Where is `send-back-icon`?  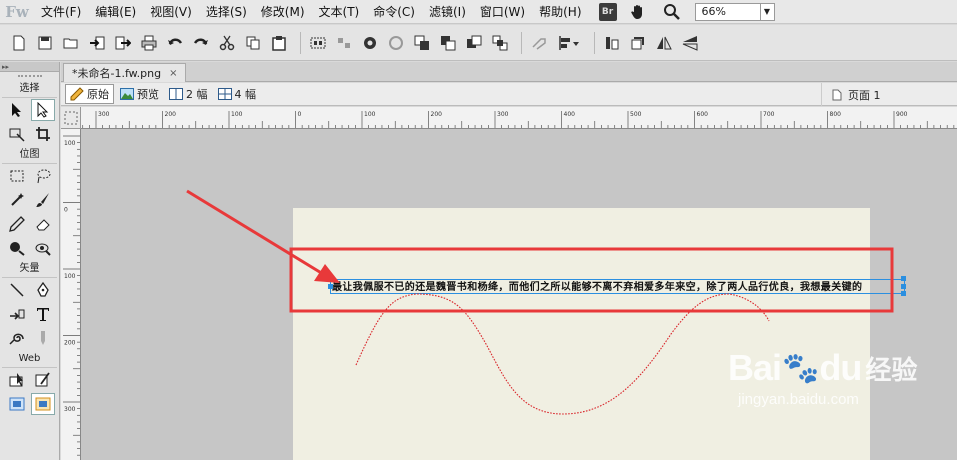
send-back-icon is located at coordinates (500, 42).